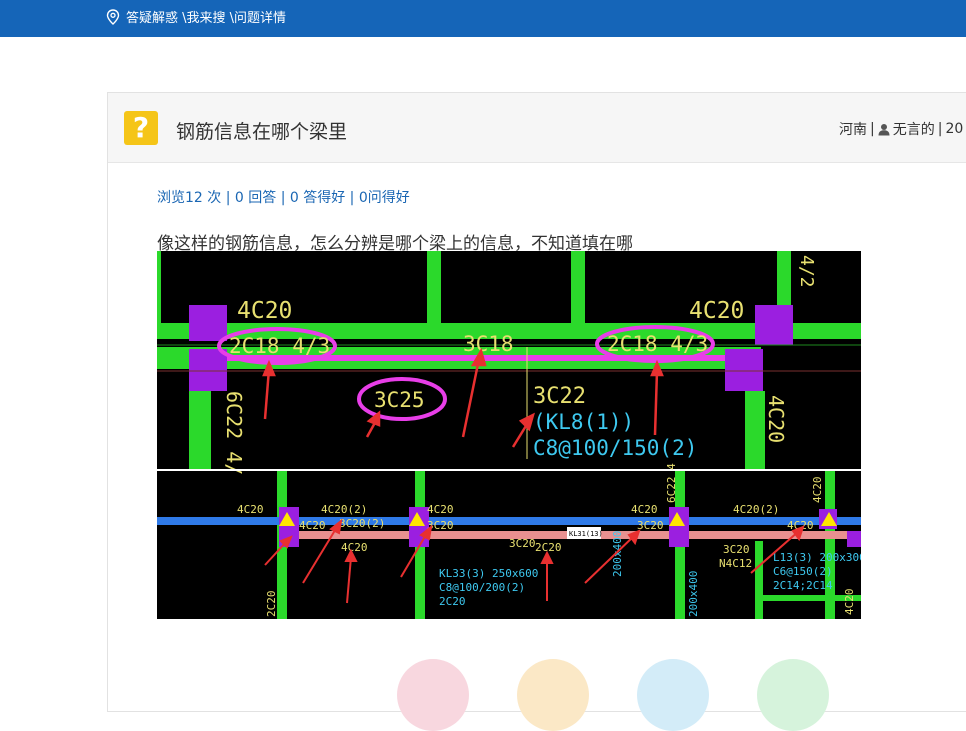 The image size is (966, 731). What do you see at coordinates (200, 430) in the screenshot?
I see `left-column-beam` at bounding box center [200, 430].